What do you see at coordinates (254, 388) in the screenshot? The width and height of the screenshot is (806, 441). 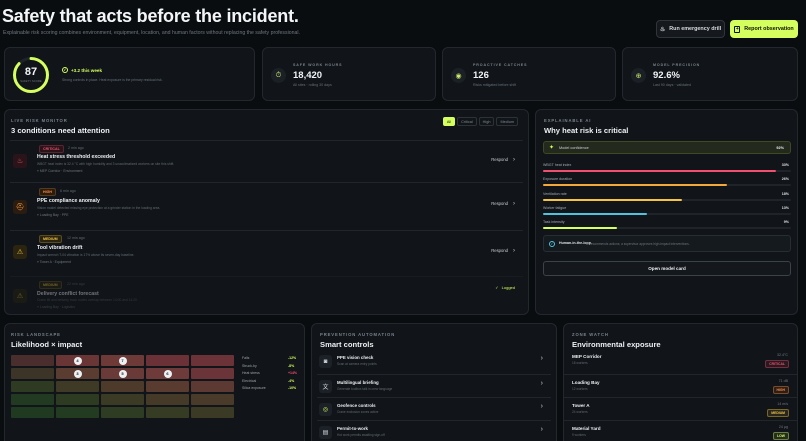 I see `legend-name: Silica exposure` at bounding box center [254, 388].